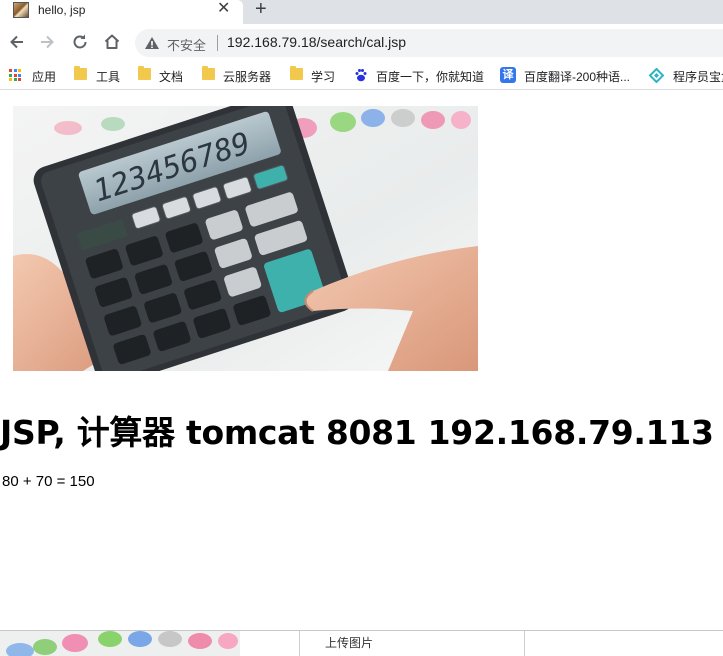  Describe the element at coordinates (21, 10) in the screenshot. I see `jsp-favicon-icon` at that location.